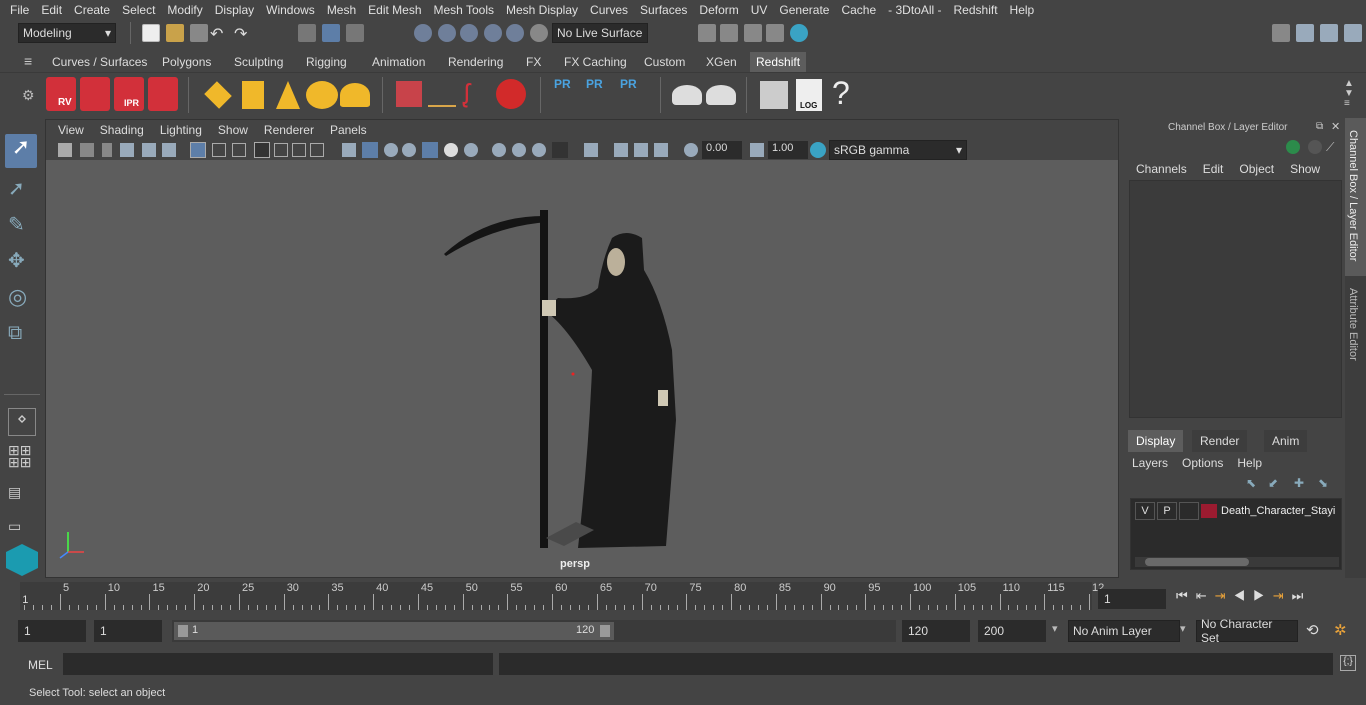 Image resolution: width=1366 pixels, height=705 pixels. I want to click on script-editor-icon: {;}, so click(1348, 663).